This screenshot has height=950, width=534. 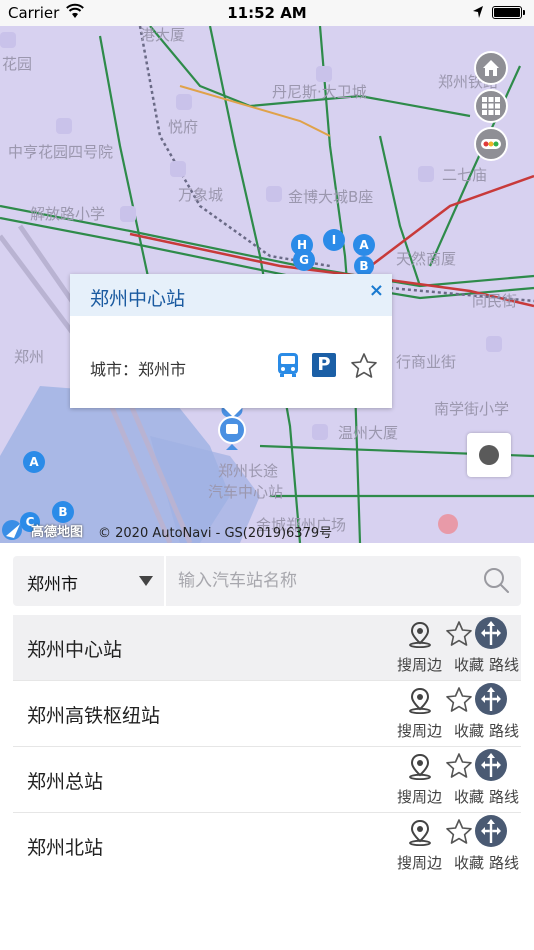 I want to click on map-label: 天然商厦, so click(x=426, y=259).